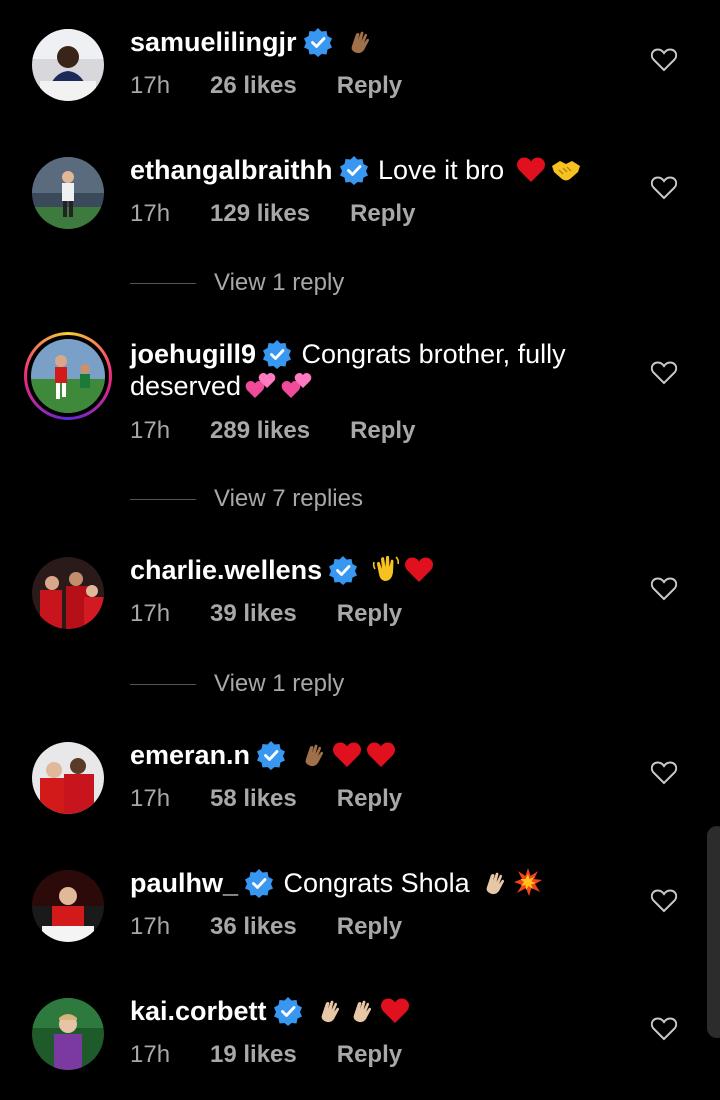 Image resolution: width=720 pixels, height=1100 pixels. I want to click on comment-meta: 17h 58 likes Reply, so click(266, 799).